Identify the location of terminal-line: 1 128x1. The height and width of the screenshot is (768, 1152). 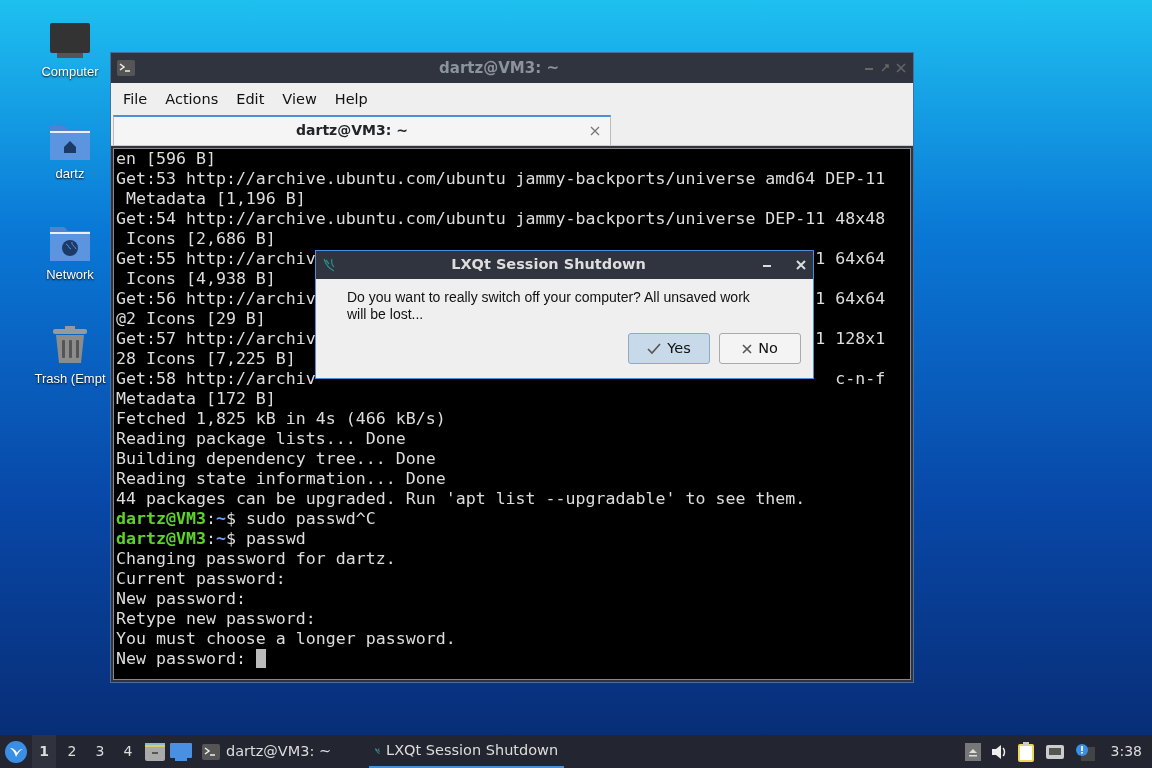
(850, 338).